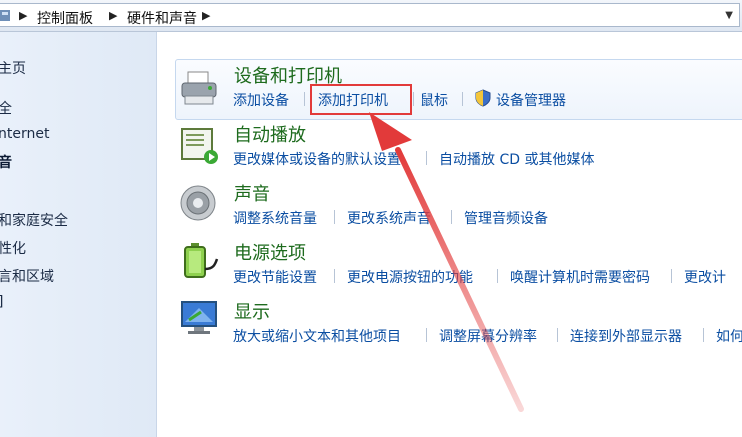  Describe the element at coordinates (270, 252) in the screenshot. I see `category-title-power-options: 电源选项` at that location.